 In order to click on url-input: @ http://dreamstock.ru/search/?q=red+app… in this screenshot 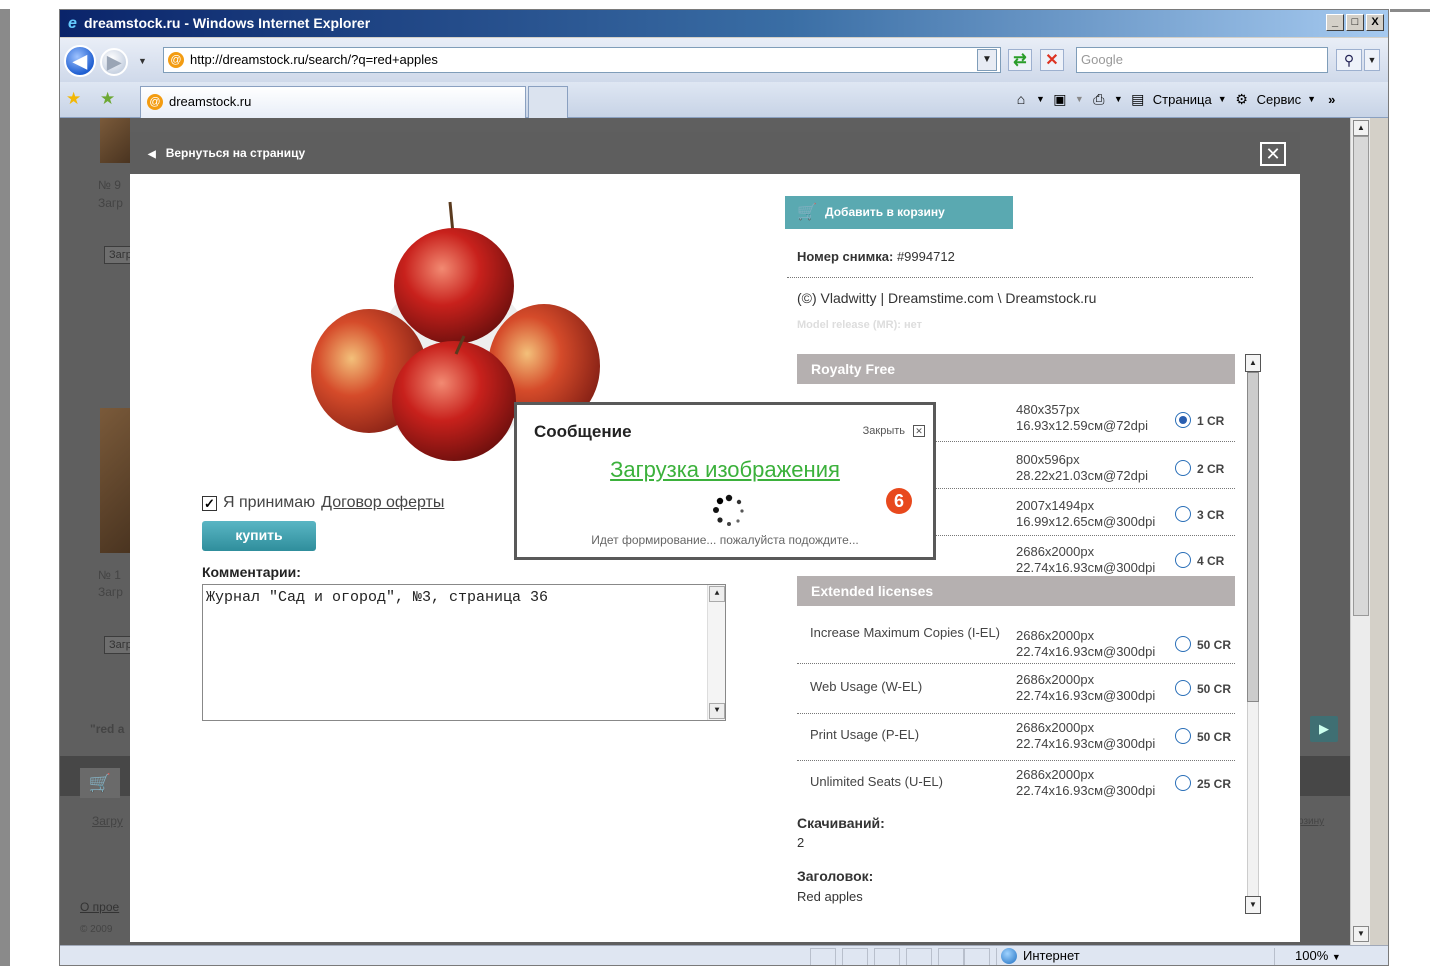, I will do `click(582, 60)`.